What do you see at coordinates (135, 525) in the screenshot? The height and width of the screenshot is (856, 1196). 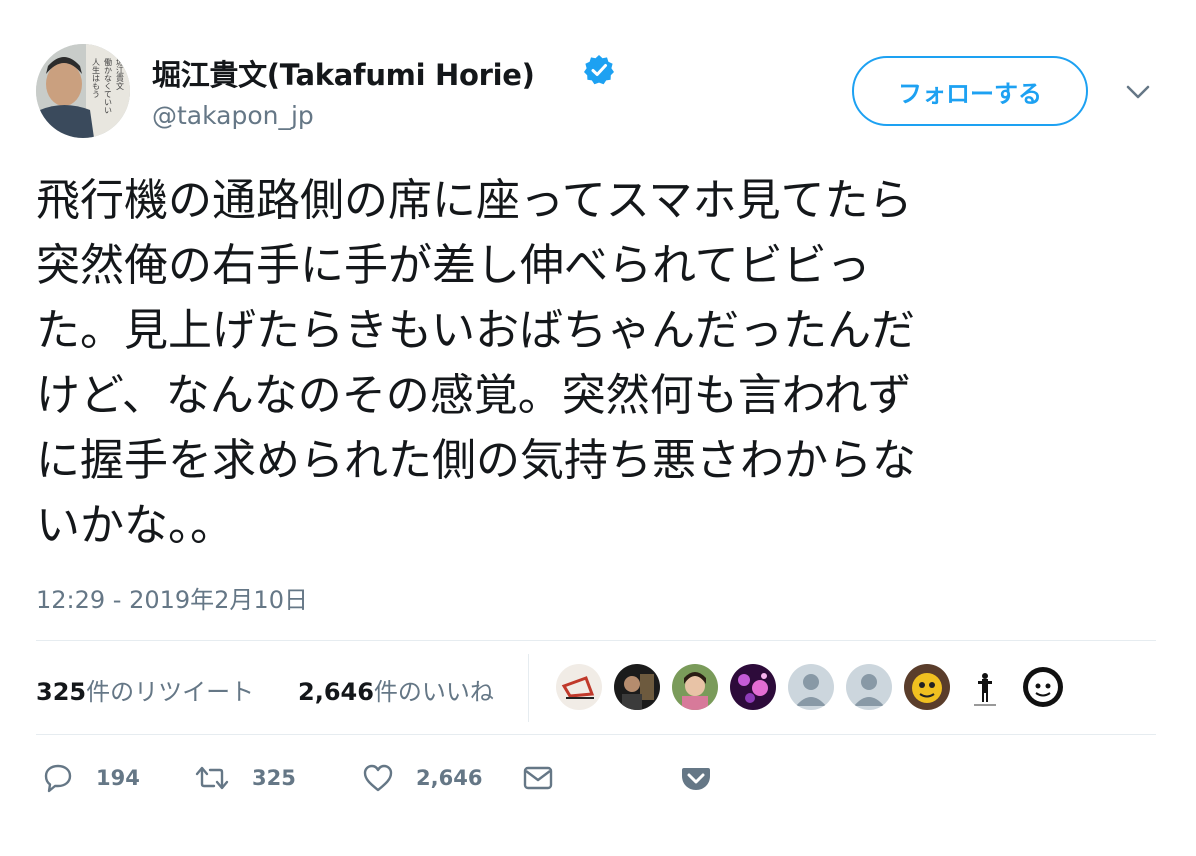 I see `tweet-line: いかな。。` at bounding box center [135, 525].